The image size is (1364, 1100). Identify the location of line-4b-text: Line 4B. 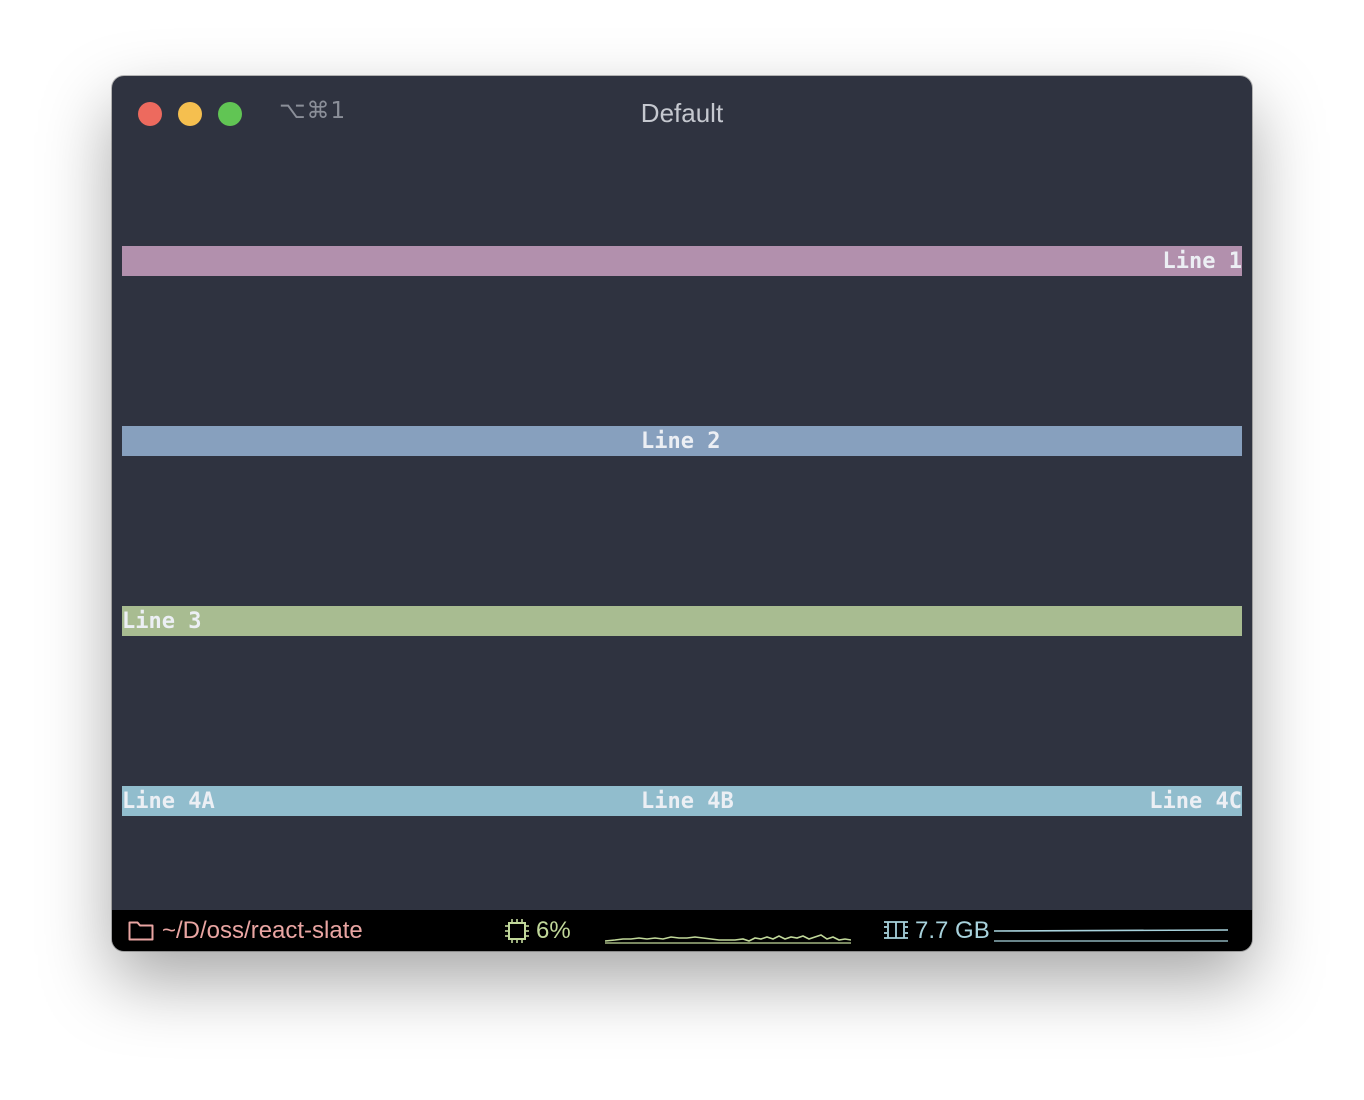
(687, 801).